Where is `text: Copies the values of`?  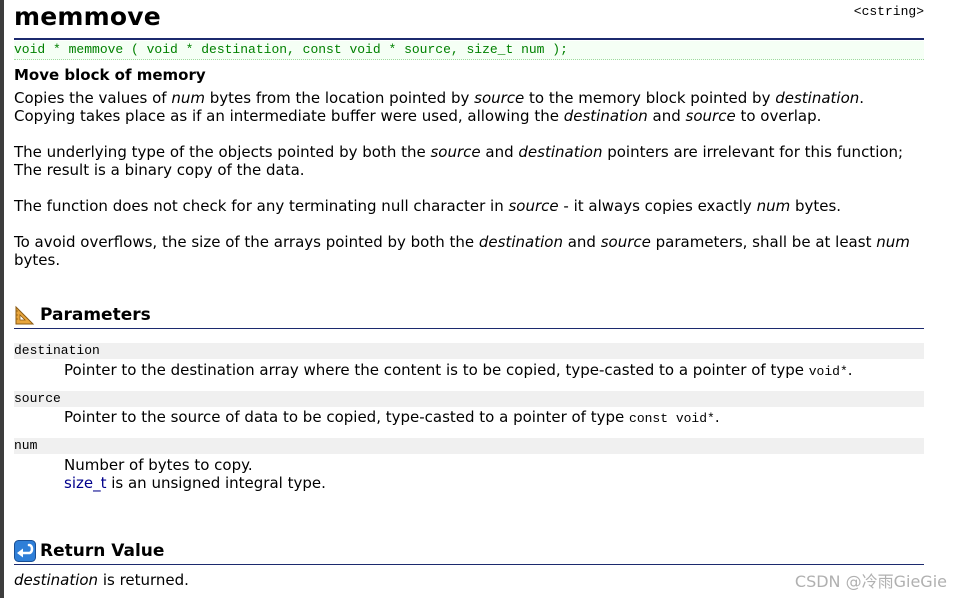 text: Copies the values of is located at coordinates (93, 98).